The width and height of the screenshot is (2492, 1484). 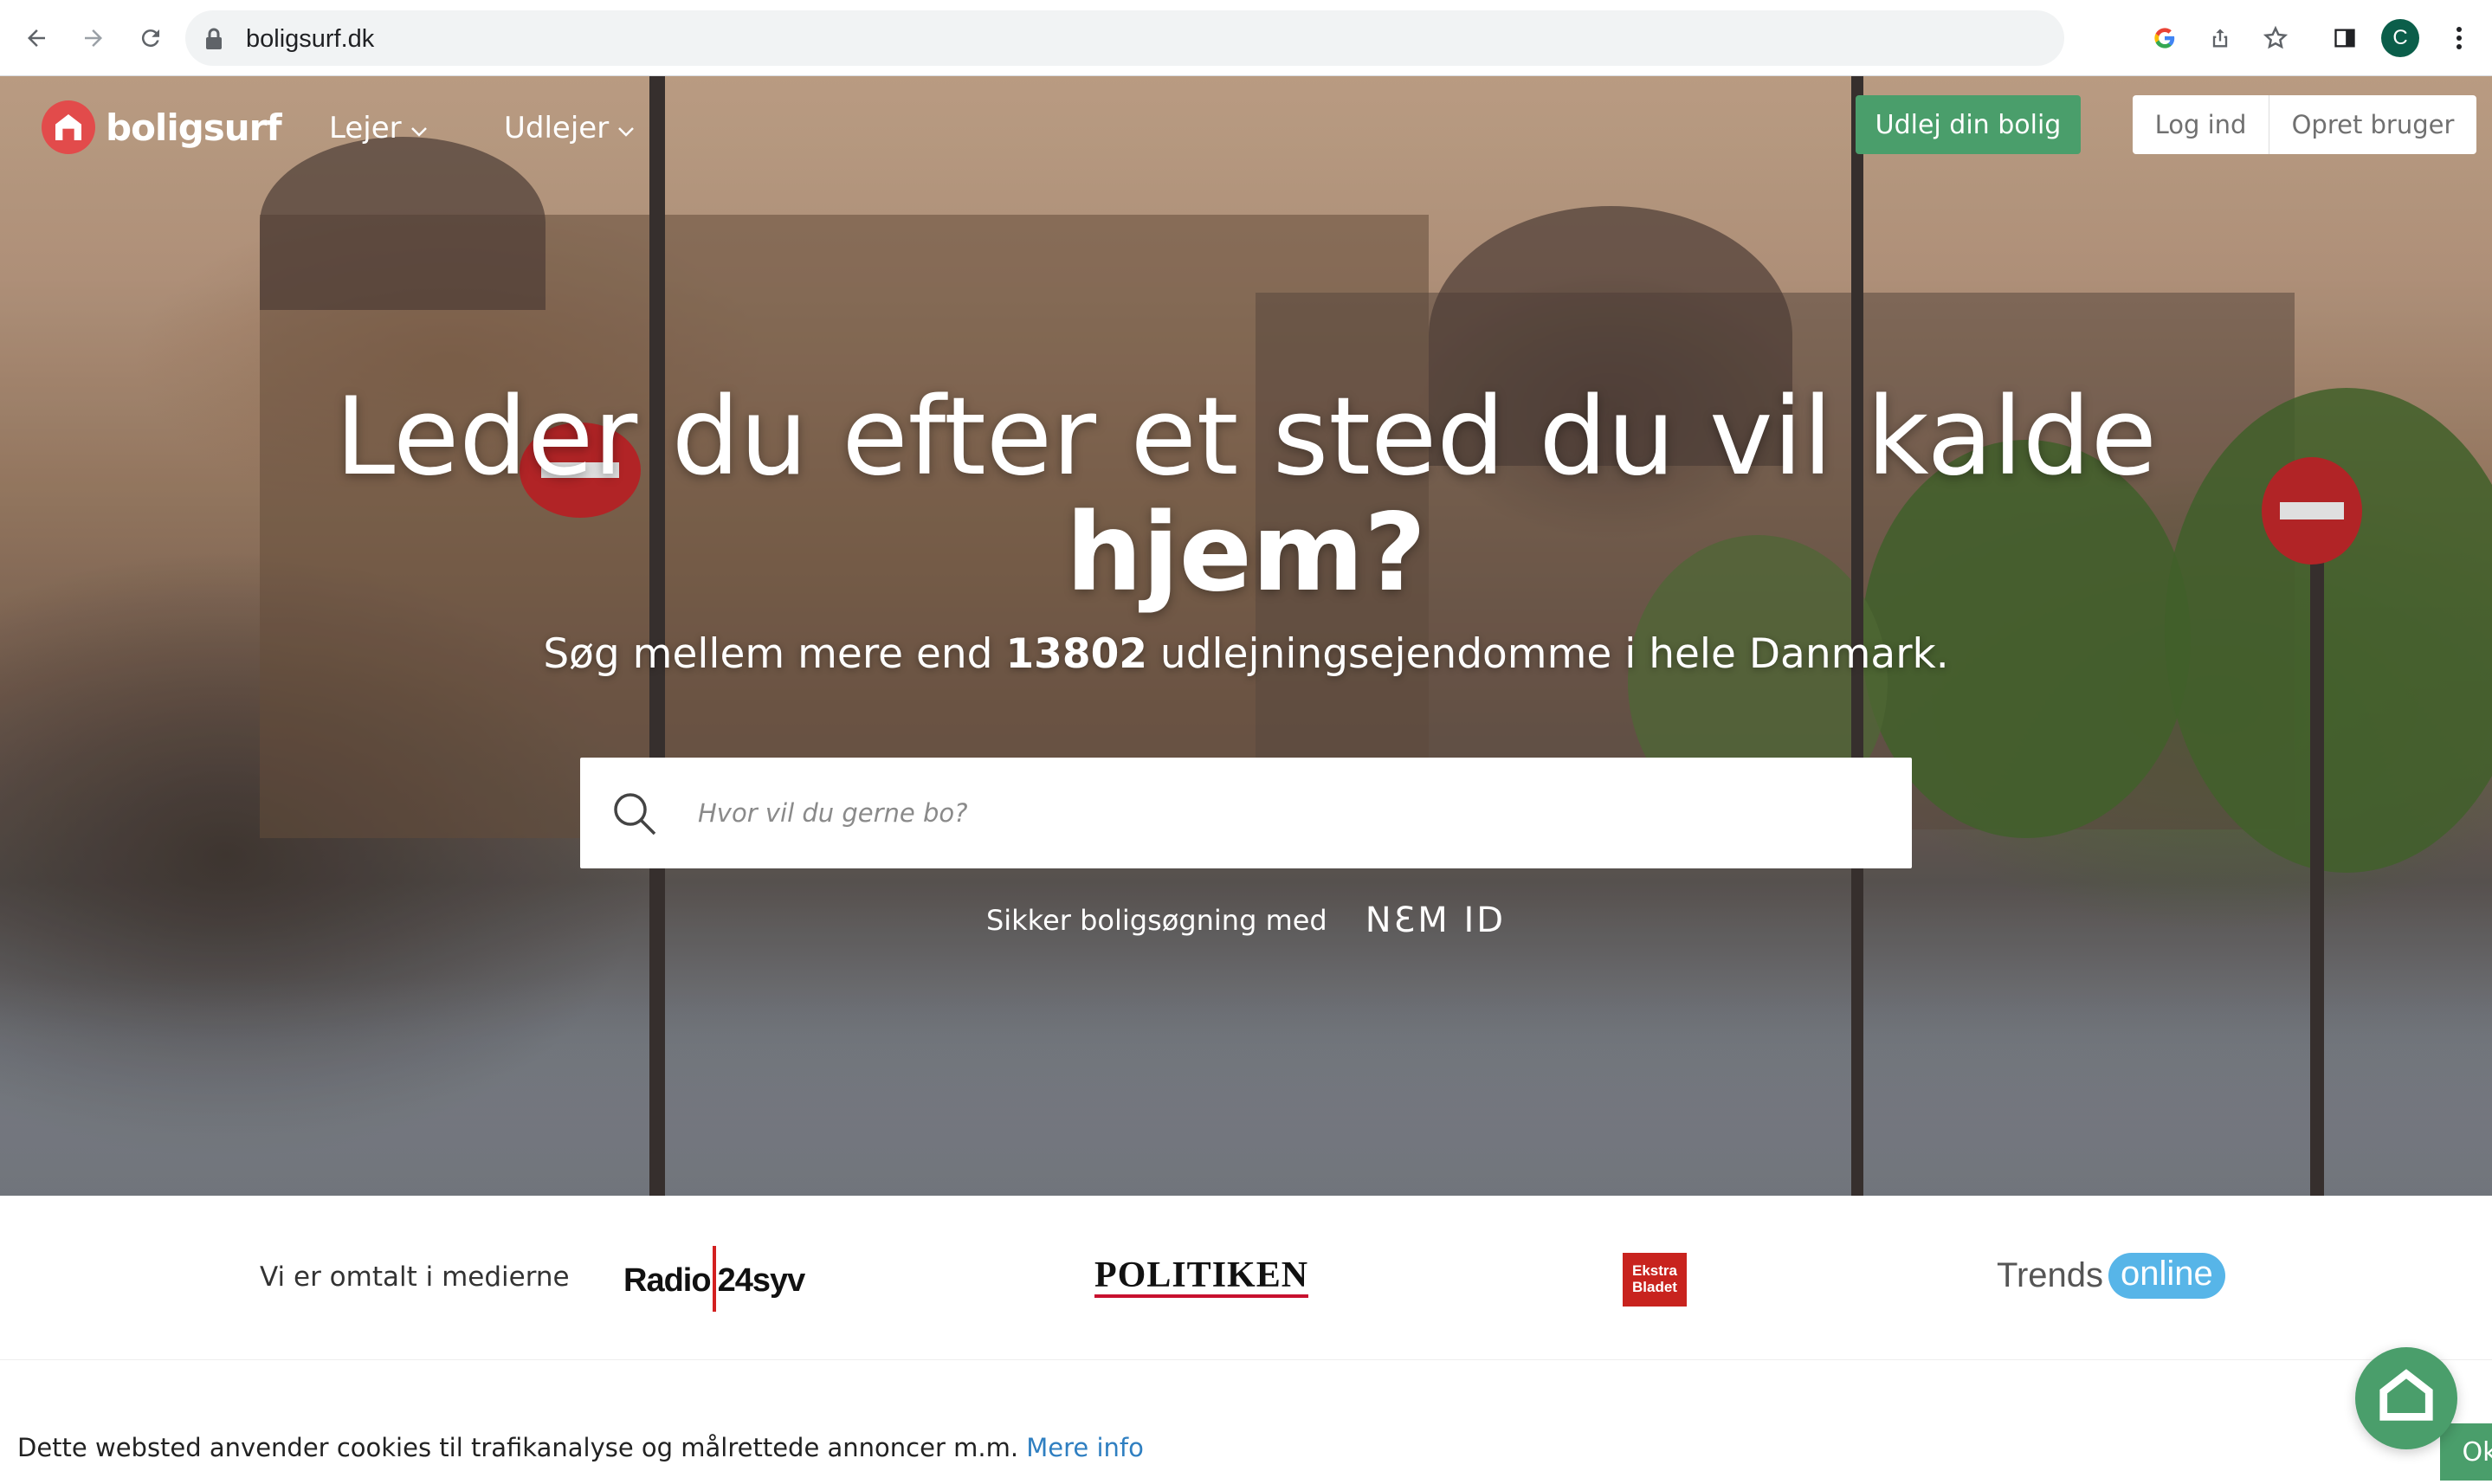 I want to click on headline-line-1: Leder du efter et sted du vil kalde, so click(x=1246, y=437).